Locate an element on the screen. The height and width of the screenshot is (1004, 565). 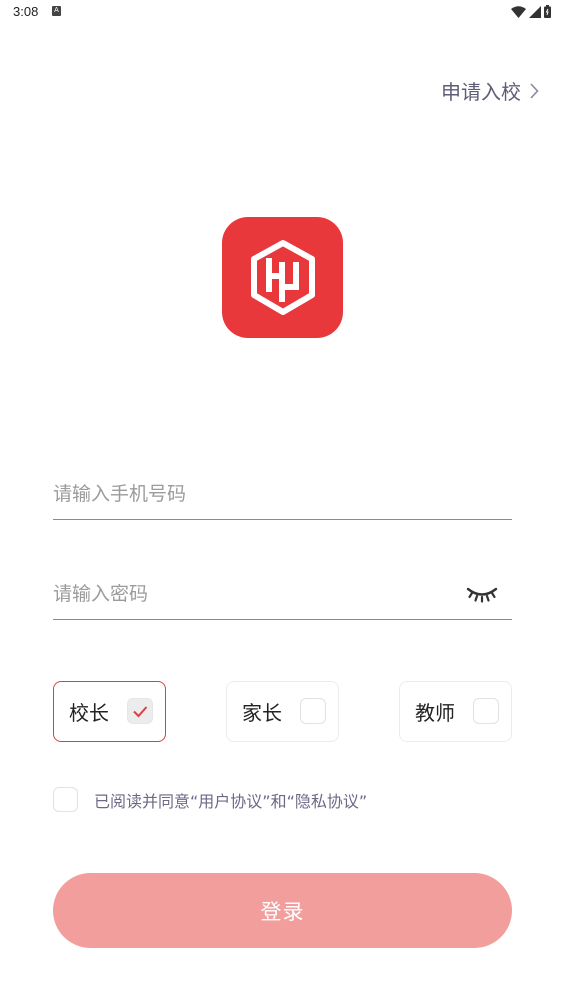
role-label: 校长 is located at coordinates (89, 713).